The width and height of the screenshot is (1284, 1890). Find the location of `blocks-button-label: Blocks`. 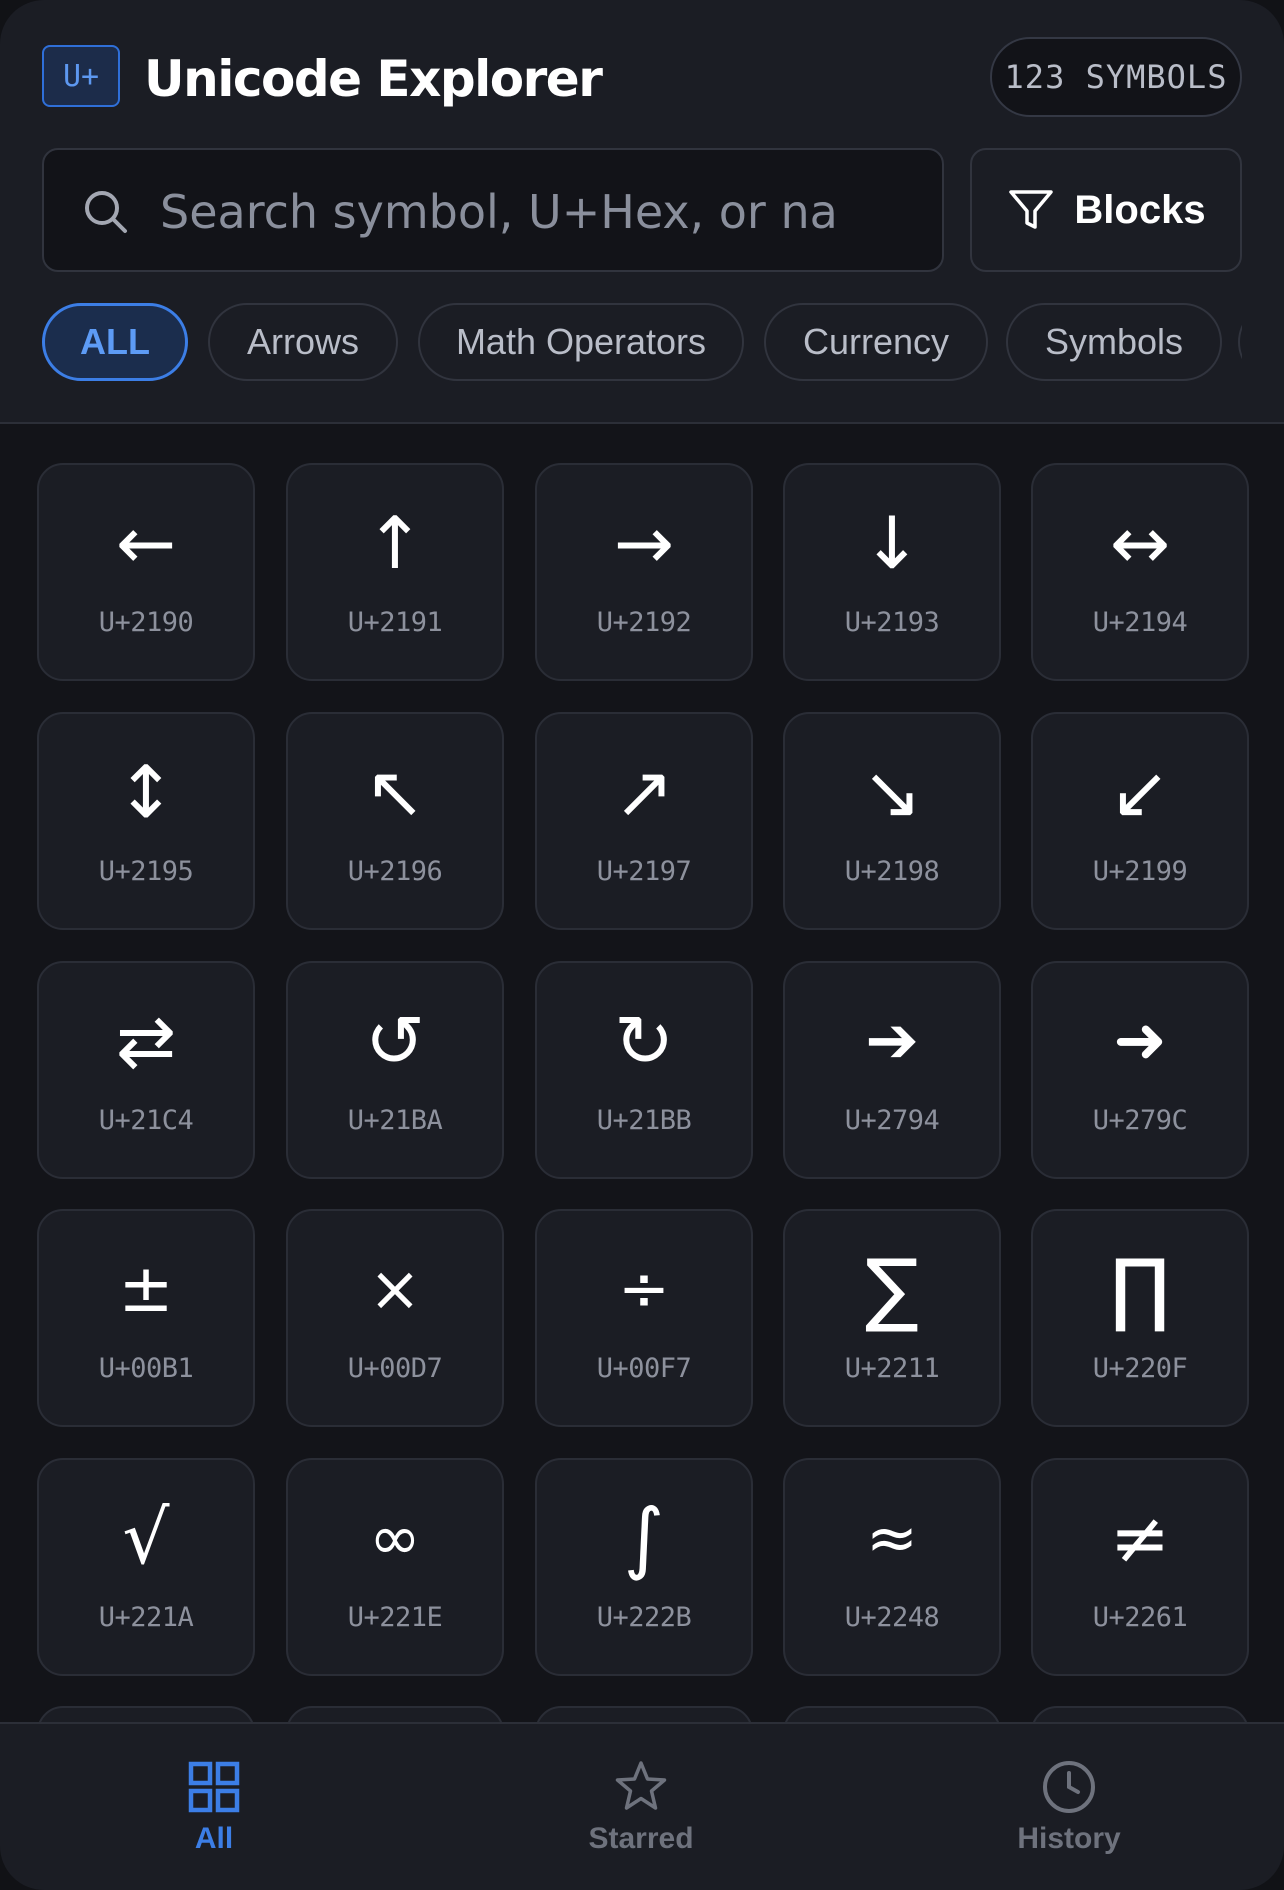

blocks-button-label: Blocks is located at coordinates (1140, 209).